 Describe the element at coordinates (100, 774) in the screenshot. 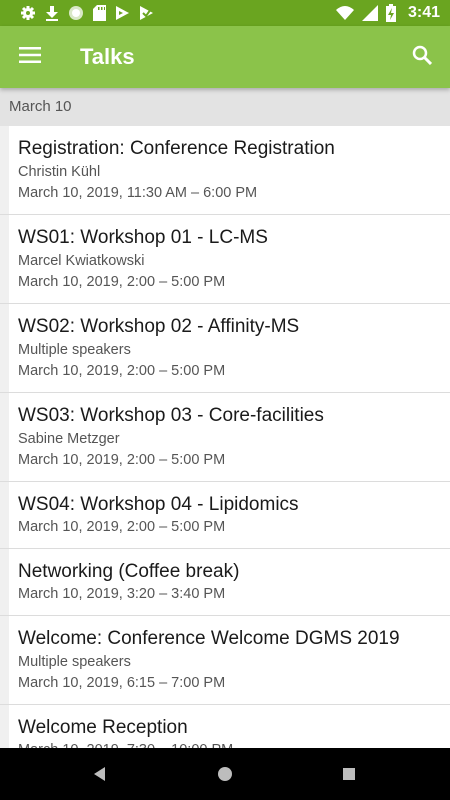

I see `back-icon` at that location.